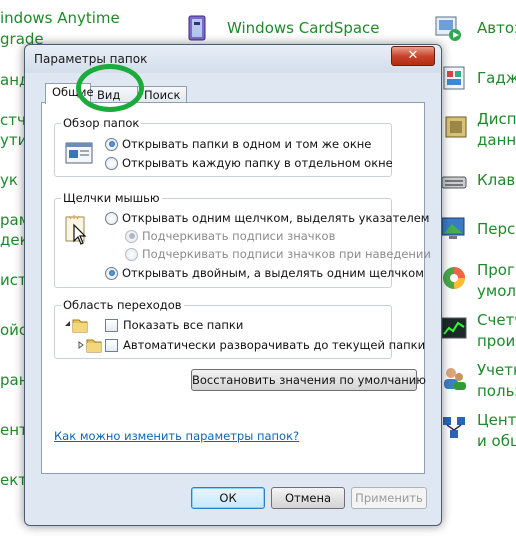 The image size is (516, 558). I want to click on double-click-radio, so click(111, 273).